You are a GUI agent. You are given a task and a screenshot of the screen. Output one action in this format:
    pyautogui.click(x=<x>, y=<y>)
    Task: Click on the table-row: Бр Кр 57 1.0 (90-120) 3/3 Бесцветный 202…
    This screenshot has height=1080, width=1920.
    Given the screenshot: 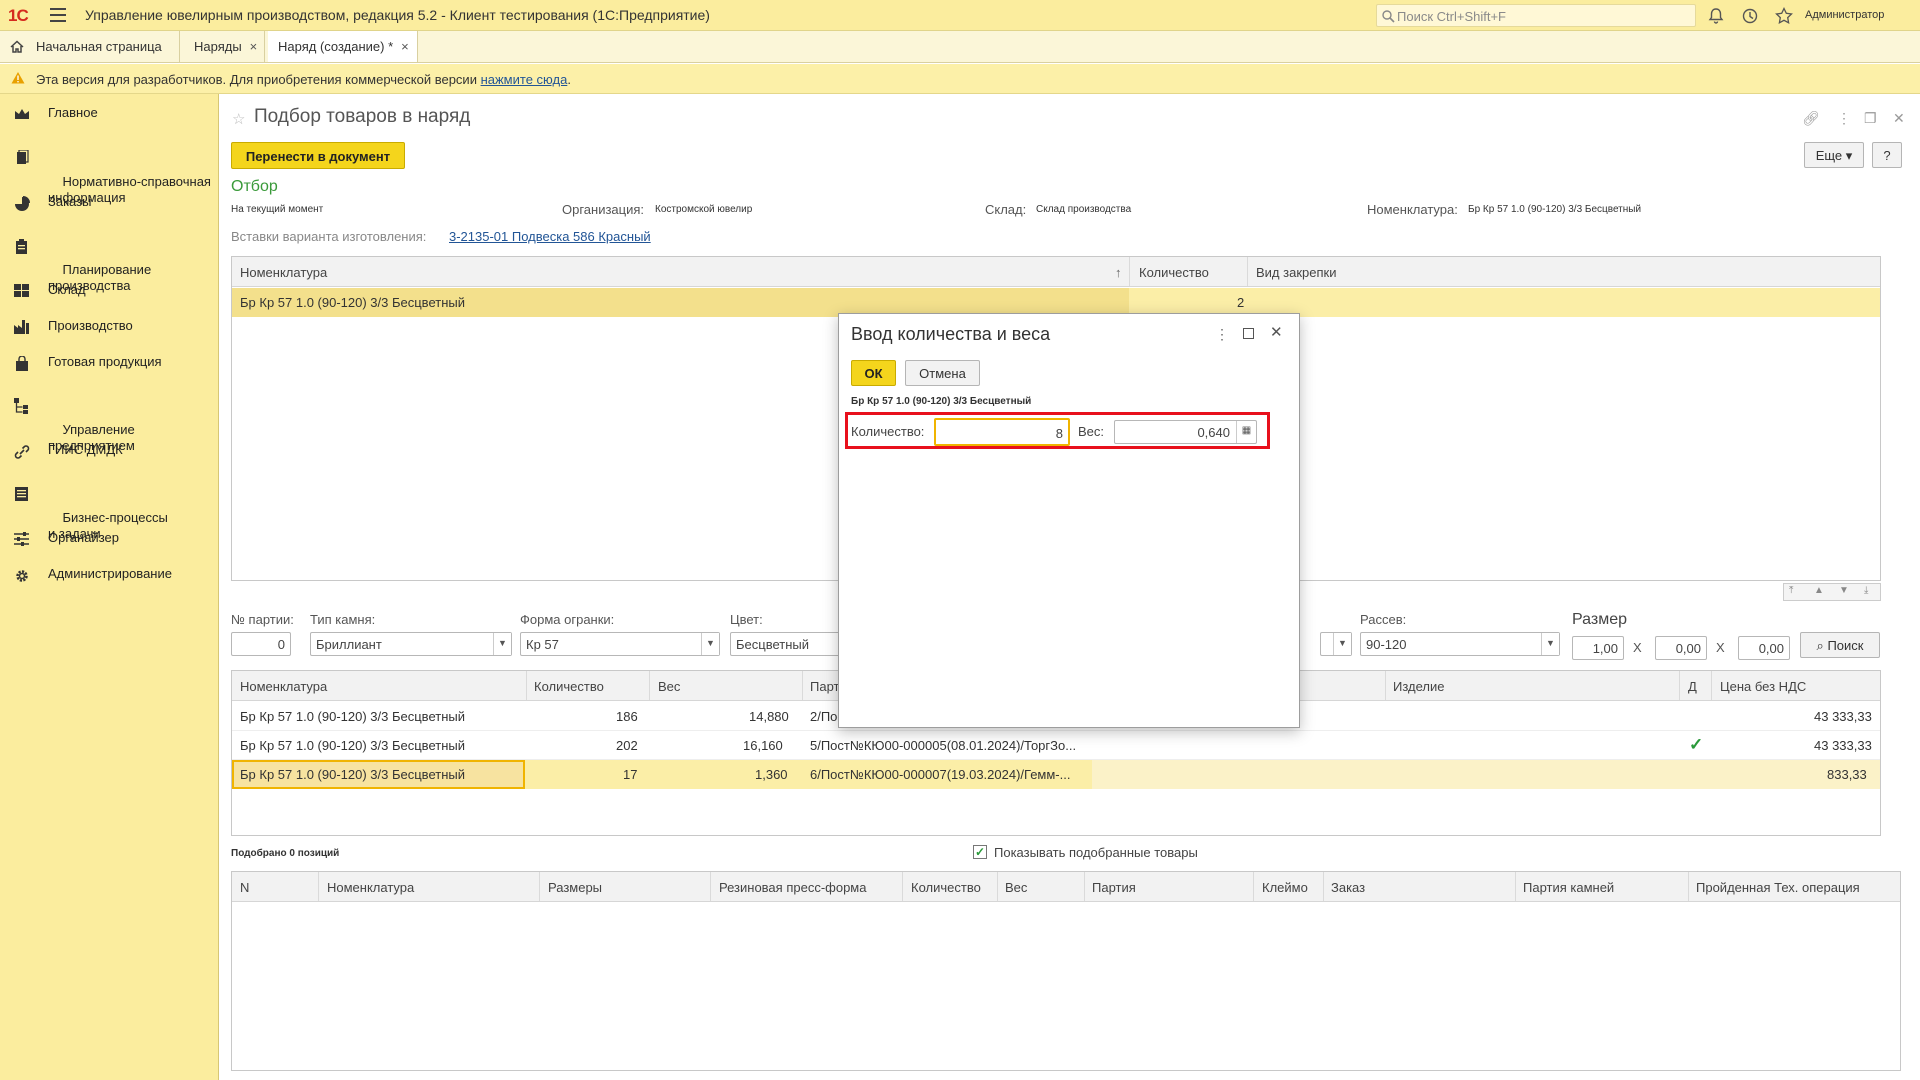 What is the action you would take?
    pyautogui.click(x=1056, y=745)
    